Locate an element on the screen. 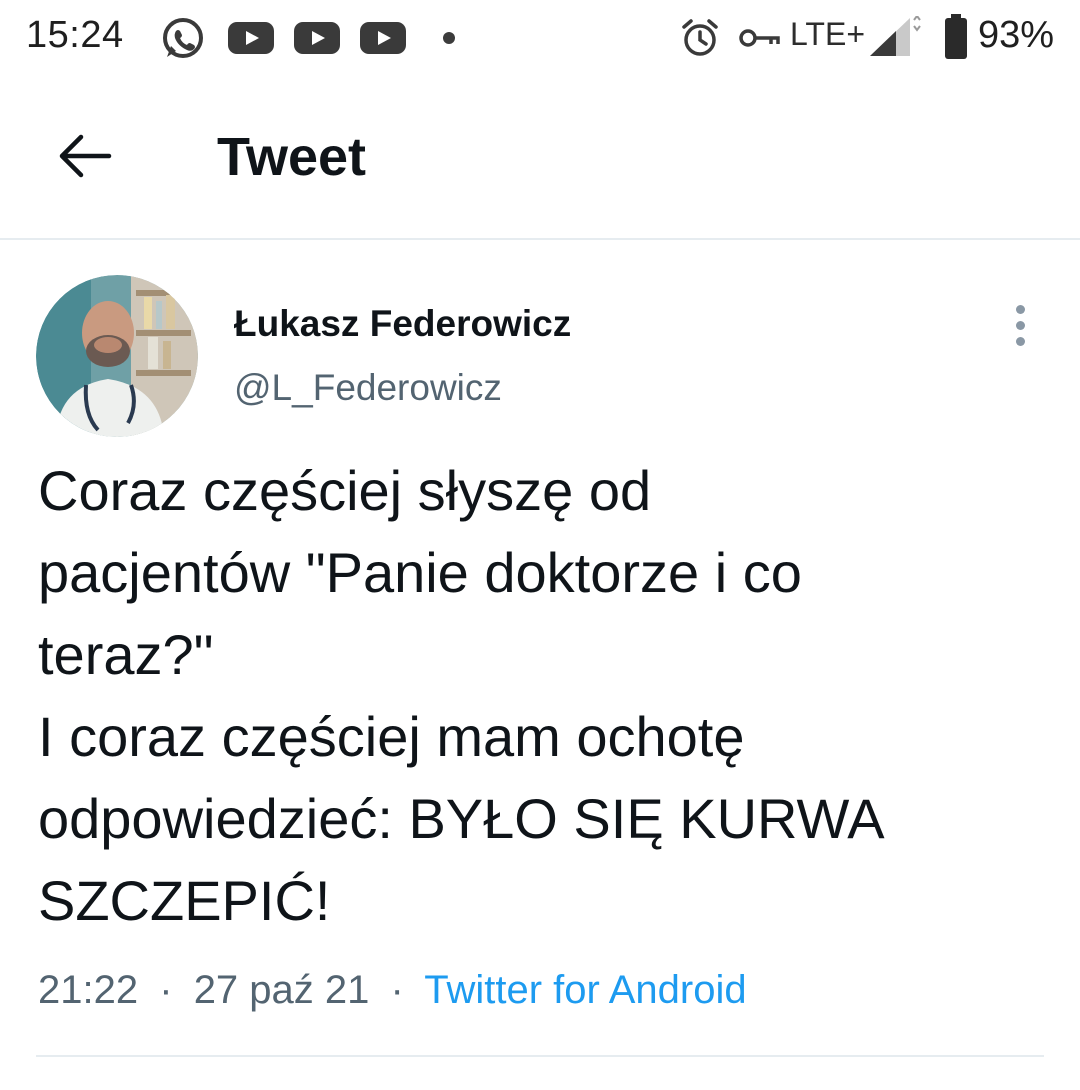 The width and height of the screenshot is (1080, 1090). more-options-button is located at coordinates (1020, 325).